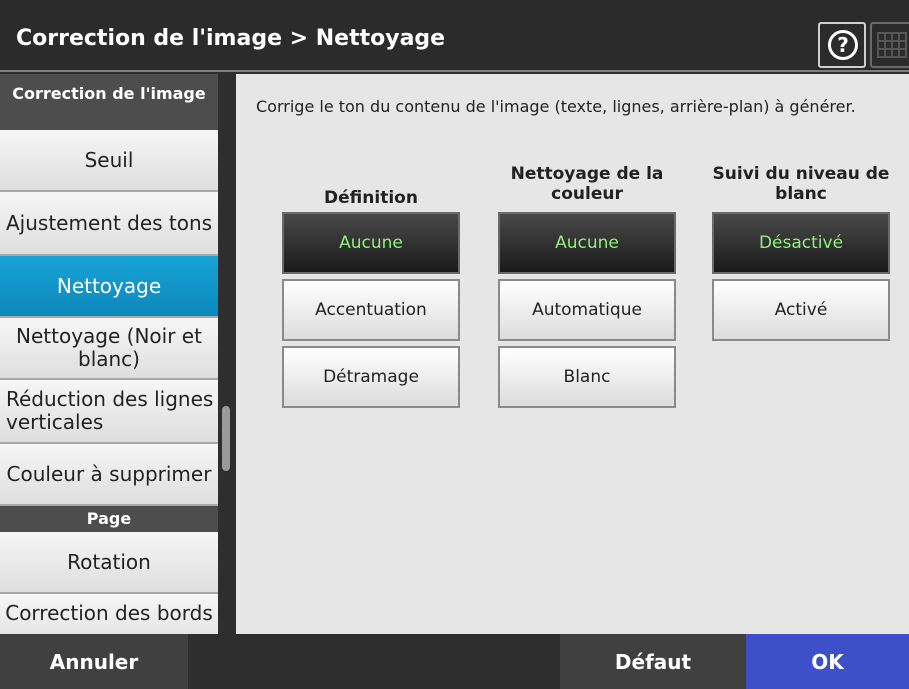 The height and width of the screenshot is (689, 909). Describe the element at coordinates (801, 243) in the screenshot. I see `white-level-option-desactive: Désactivé` at that location.